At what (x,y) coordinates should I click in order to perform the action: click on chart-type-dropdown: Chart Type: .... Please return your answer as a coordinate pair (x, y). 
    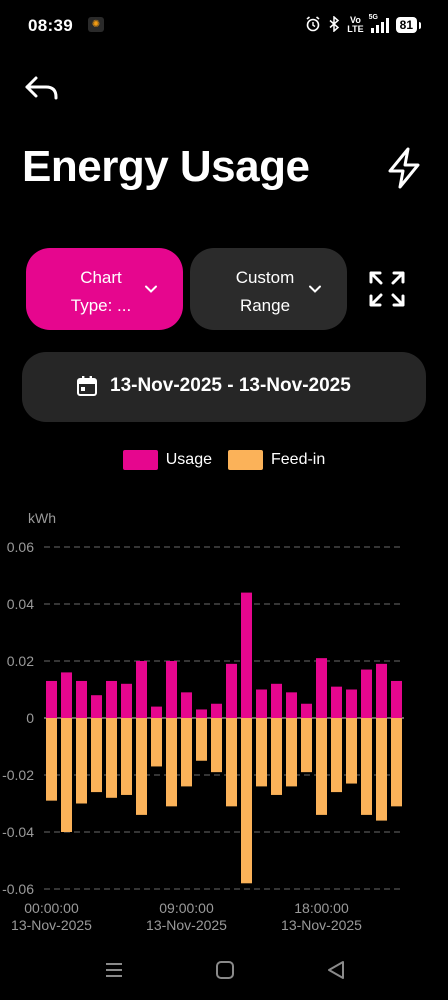
    Looking at the image, I should click on (104, 289).